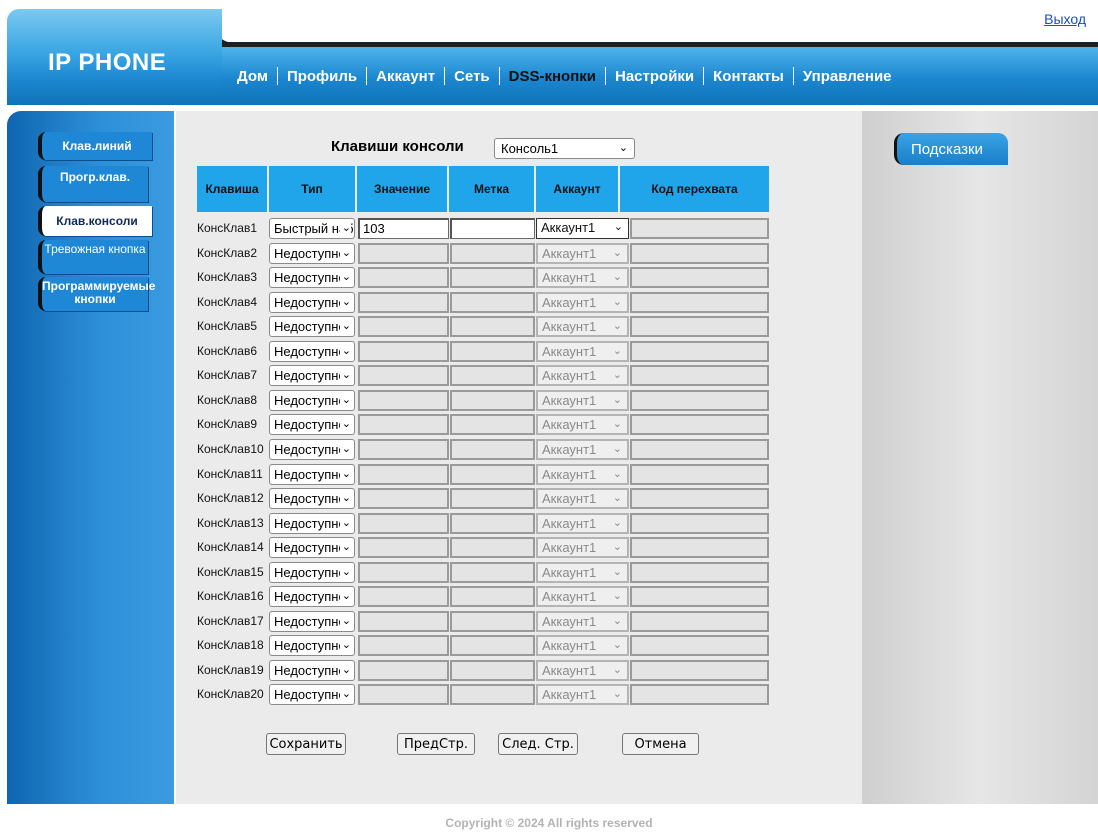 The width and height of the screenshot is (1098, 840). What do you see at coordinates (552, 76) in the screenshot?
I see `nav-dss-keys: DSS-кнопки` at bounding box center [552, 76].